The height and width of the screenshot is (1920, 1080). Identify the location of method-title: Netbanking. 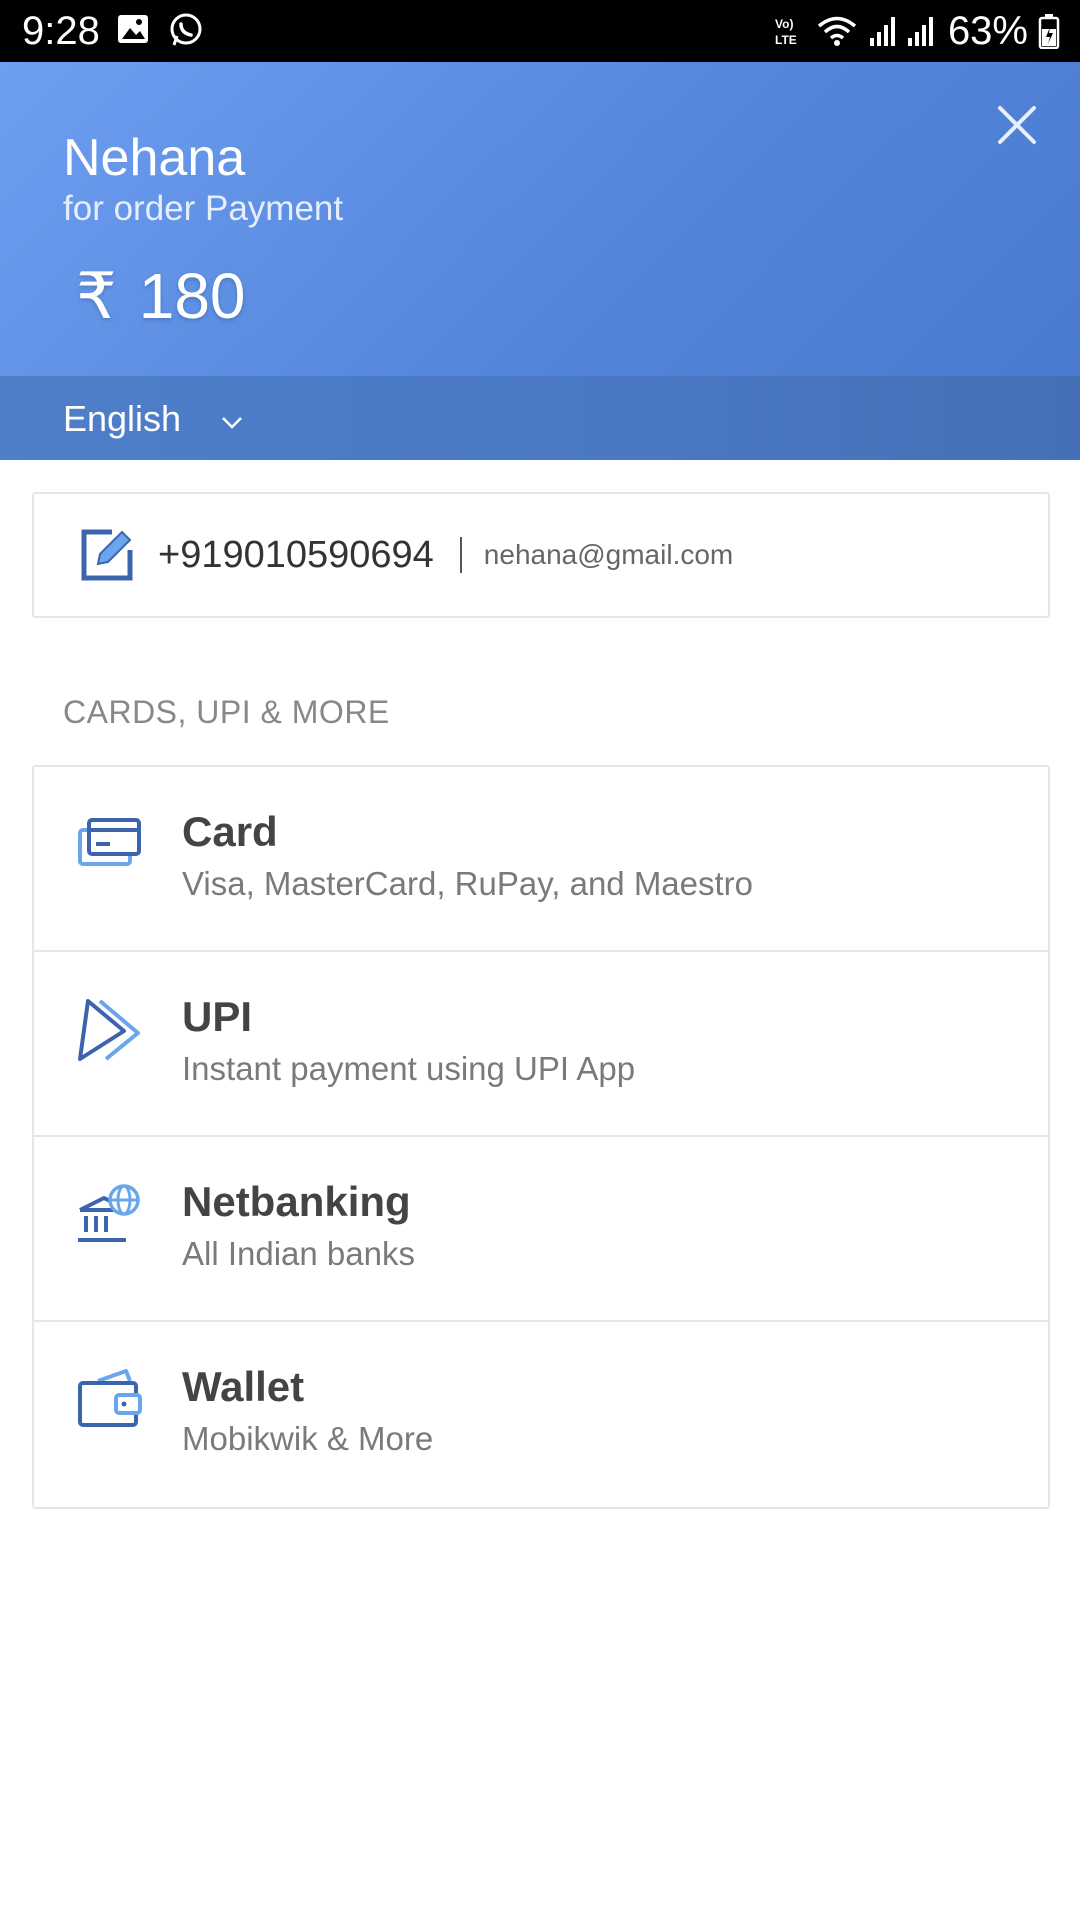
(296, 1201).